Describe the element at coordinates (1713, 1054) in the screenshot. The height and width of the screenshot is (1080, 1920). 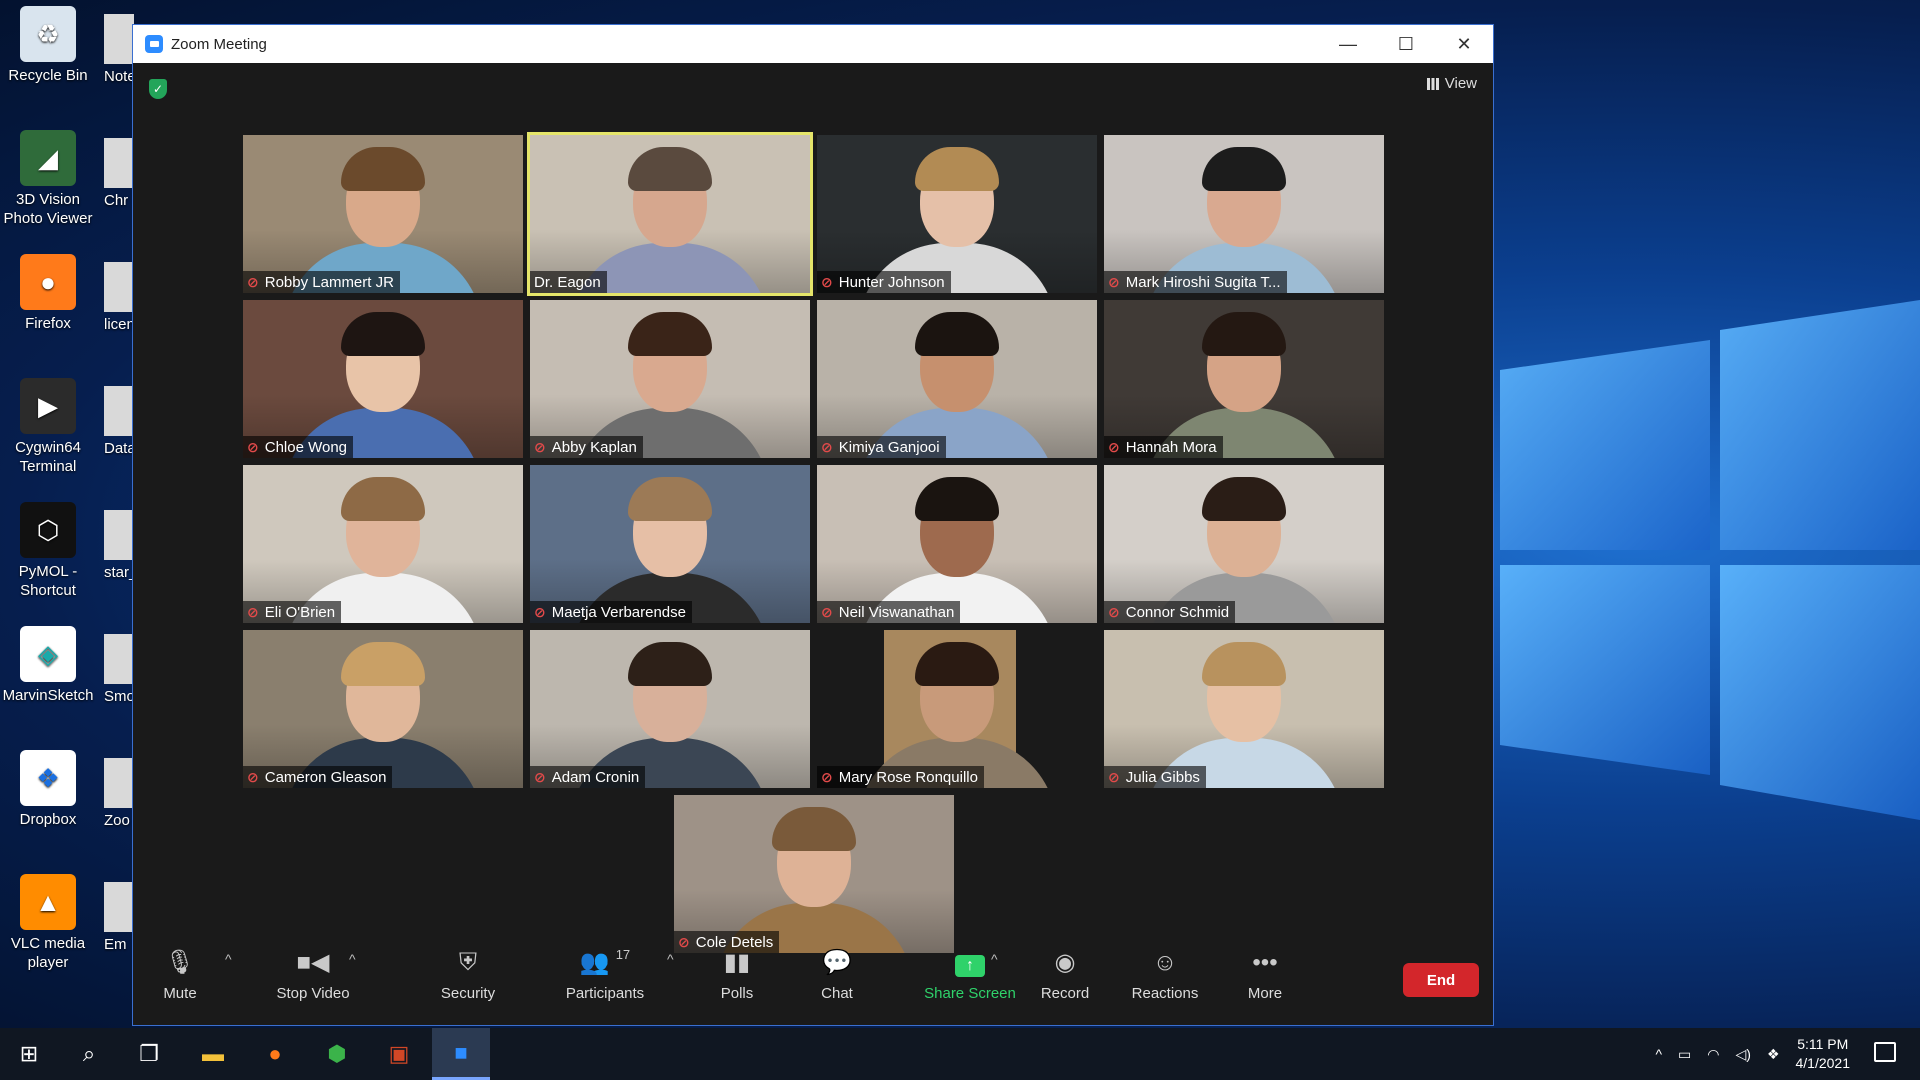
I see `wifi-icon: ◠` at that location.